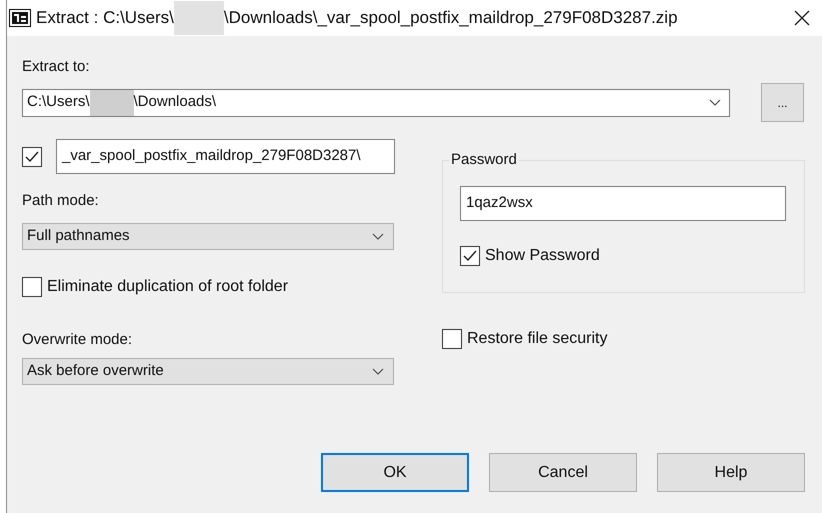 The width and height of the screenshot is (822, 513). I want to click on password-field: 1qaz2wsx, so click(623, 203).